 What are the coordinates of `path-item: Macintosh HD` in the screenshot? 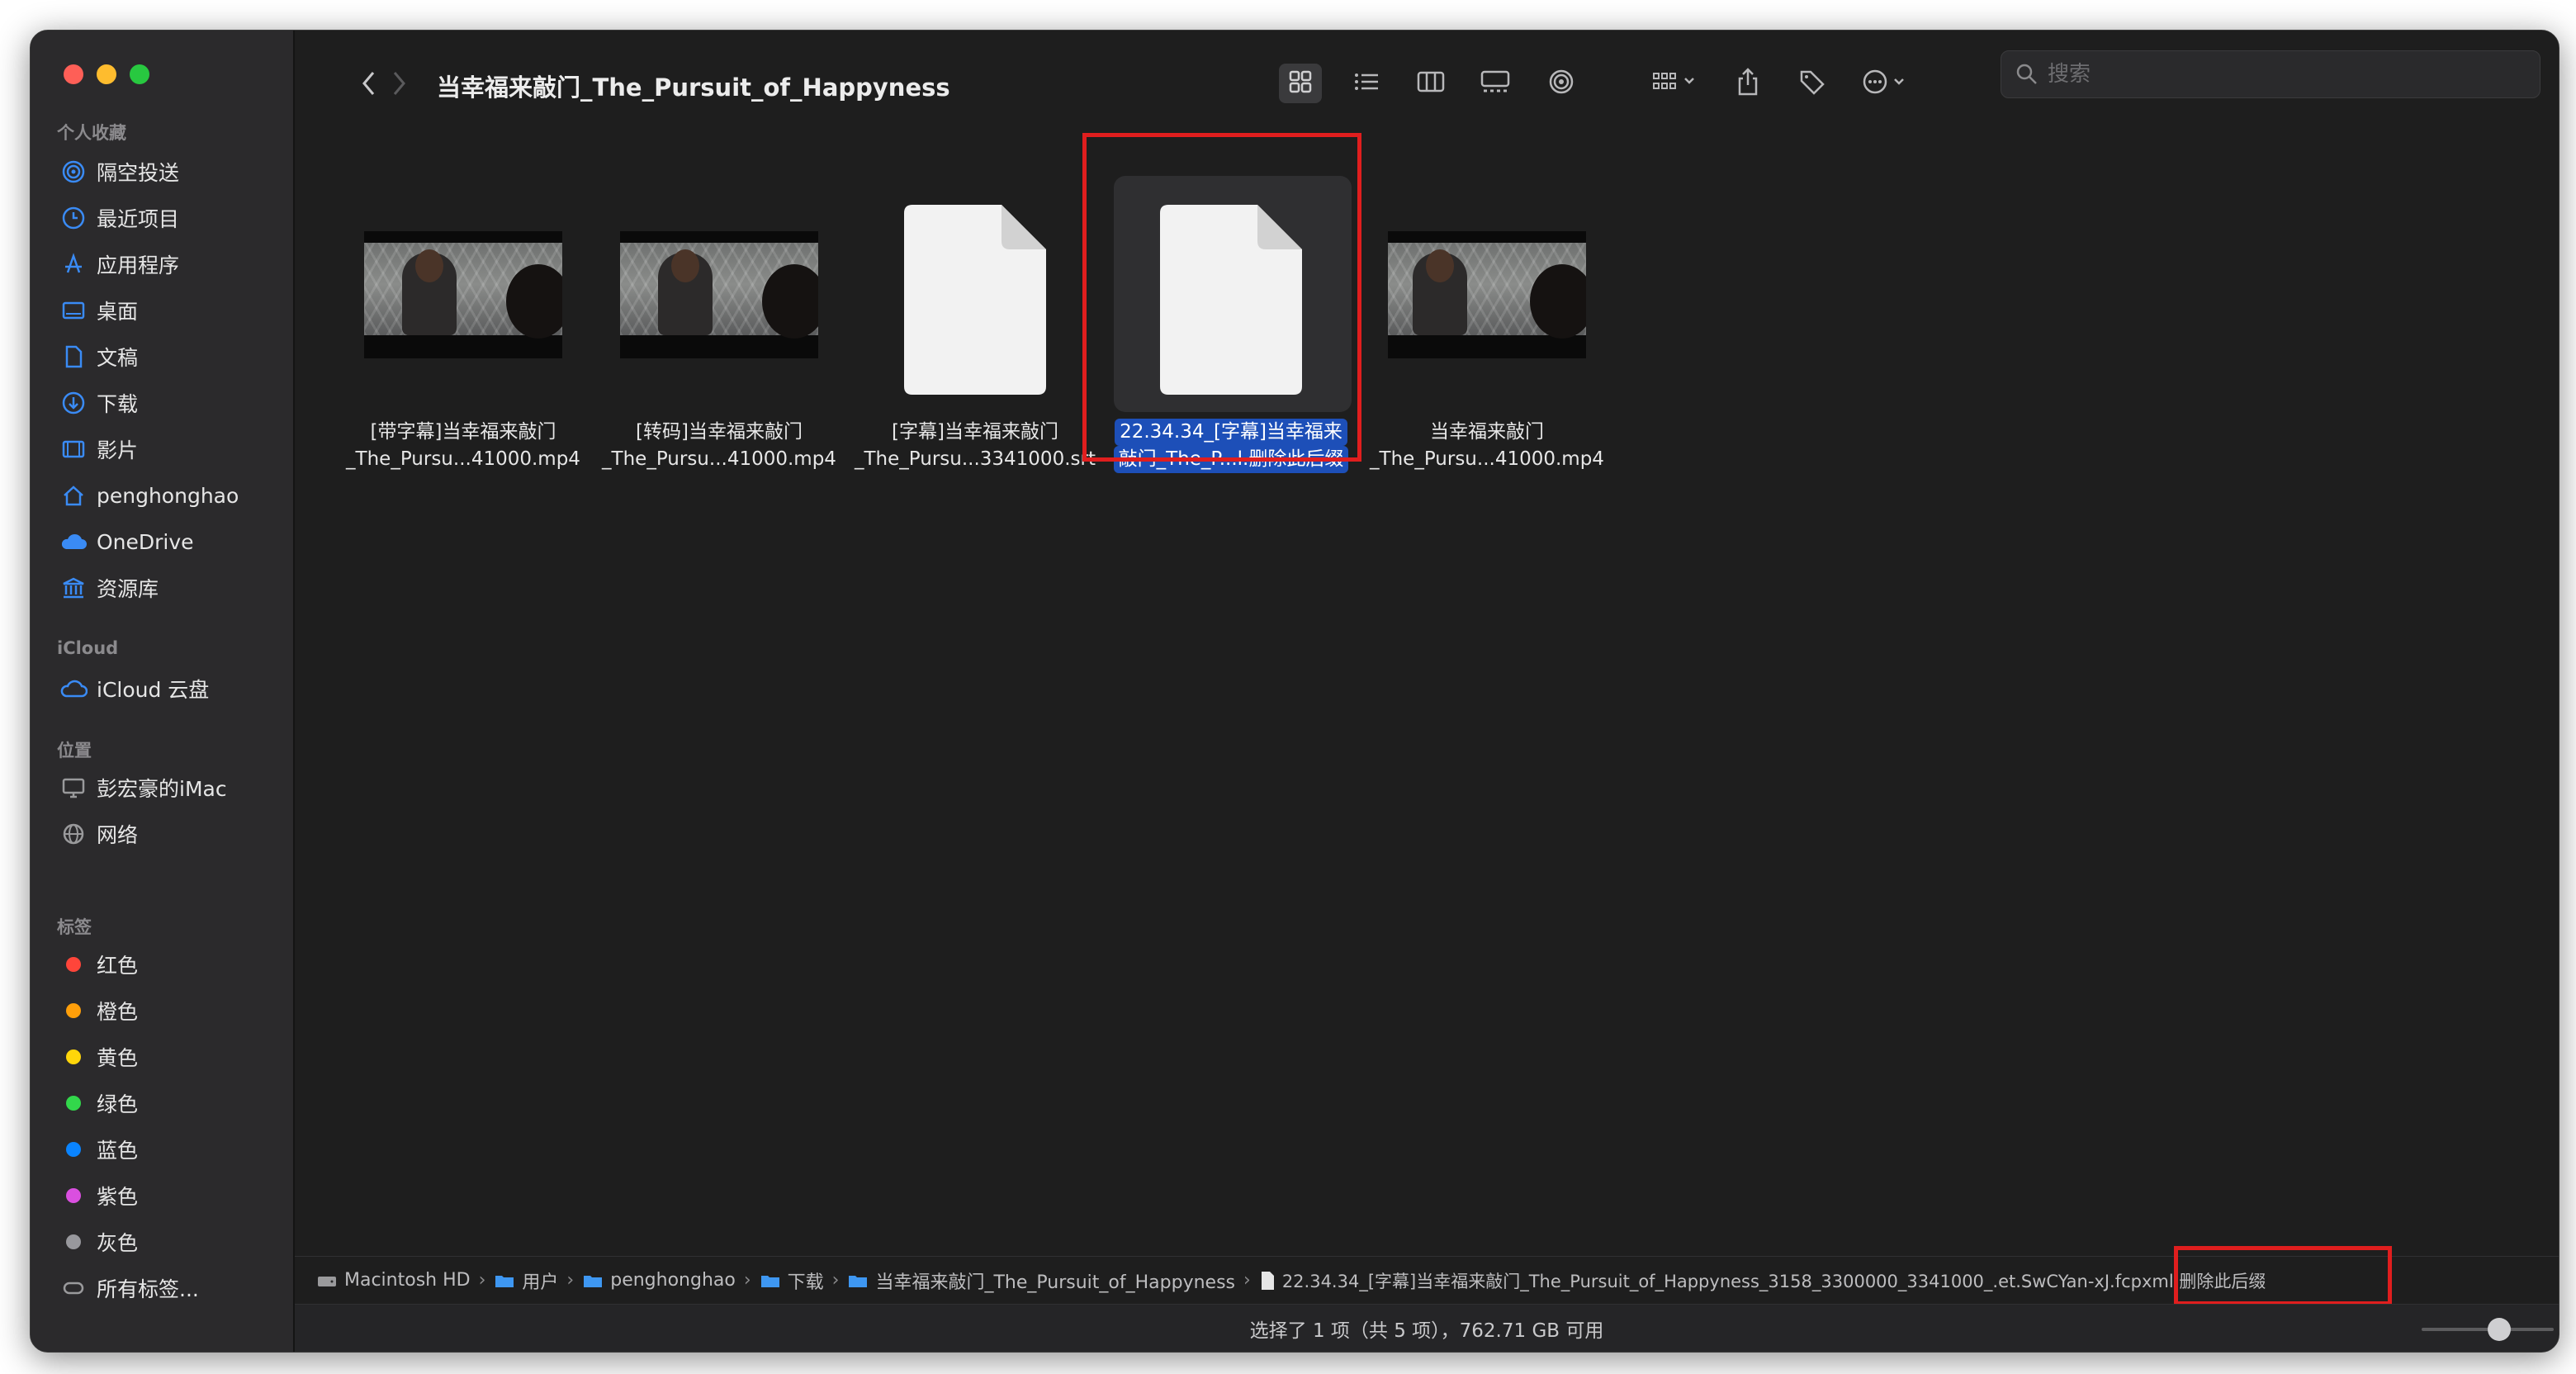 It's located at (393, 1281).